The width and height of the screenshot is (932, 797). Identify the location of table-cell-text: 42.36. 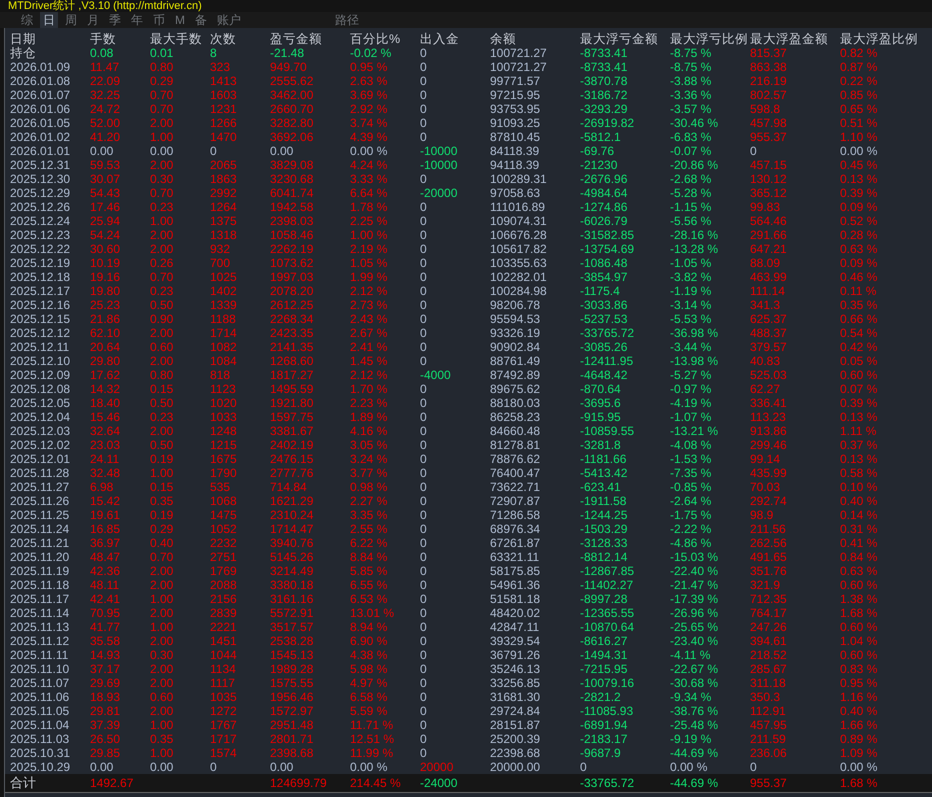
(106, 571).